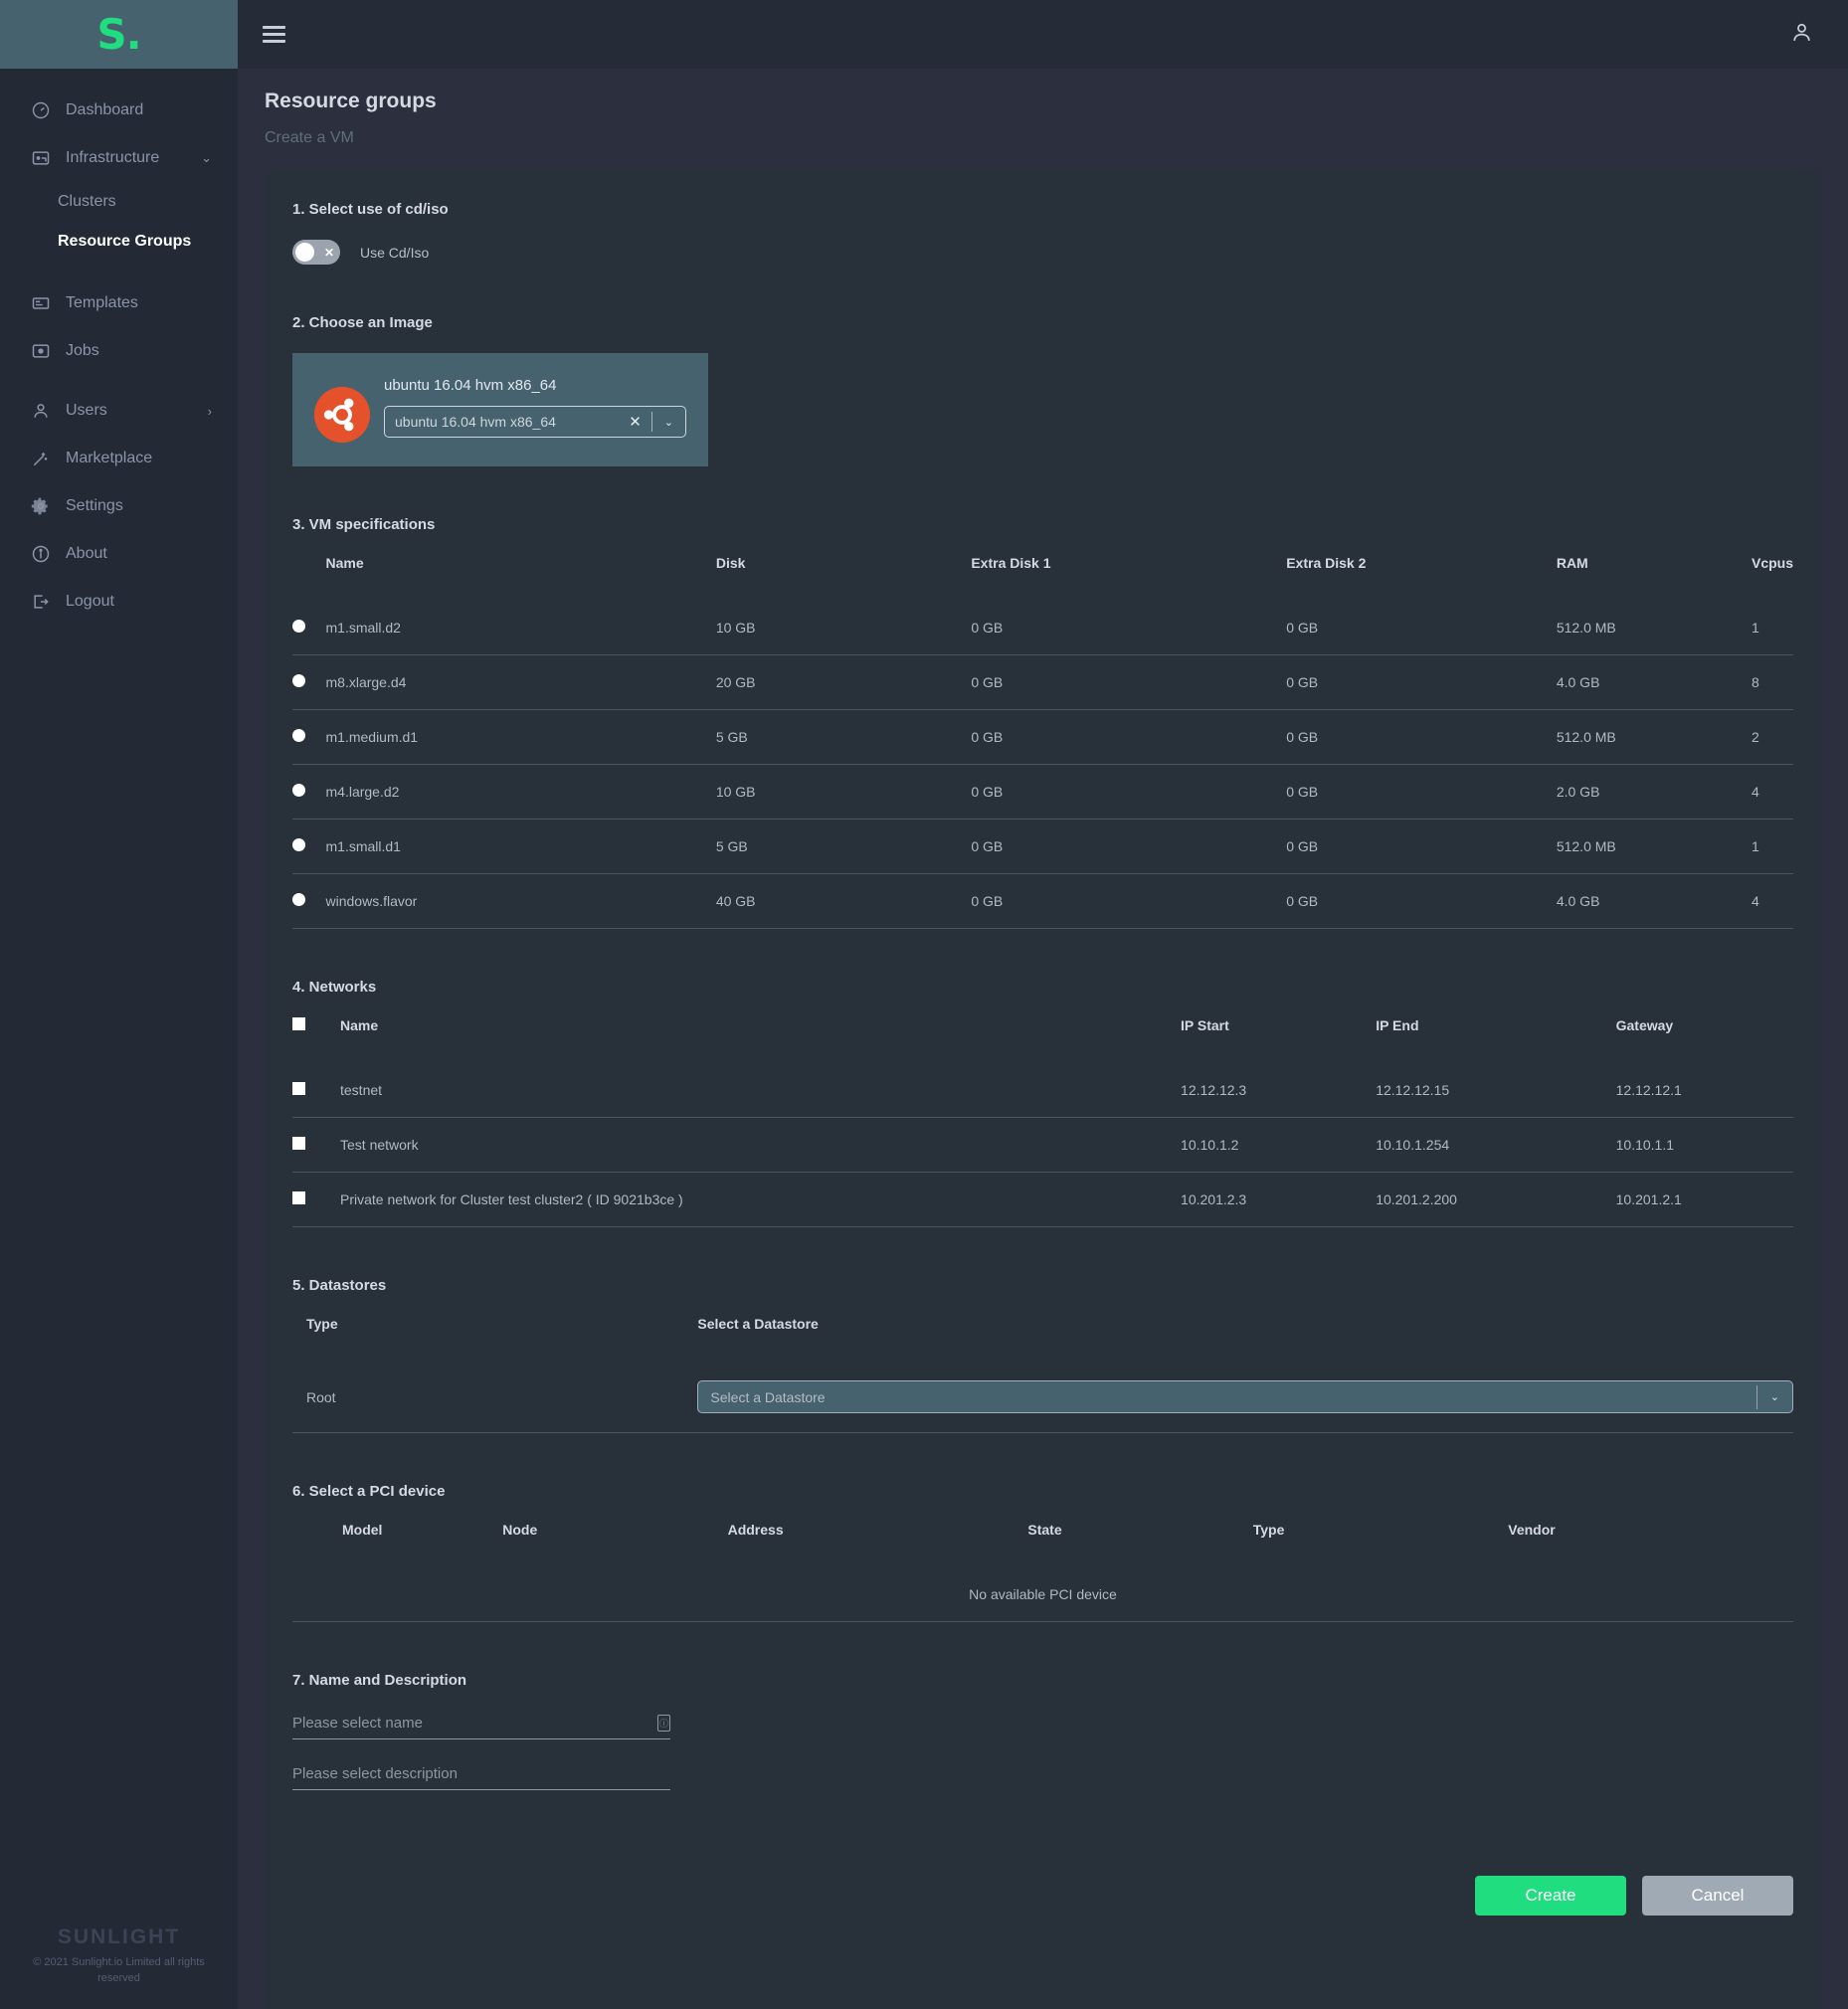 Image resolution: width=1848 pixels, height=2009 pixels. Describe the element at coordinates (119, 202) in the screenshot. I see `sidebar-item-clusters: Clusters` at that location.